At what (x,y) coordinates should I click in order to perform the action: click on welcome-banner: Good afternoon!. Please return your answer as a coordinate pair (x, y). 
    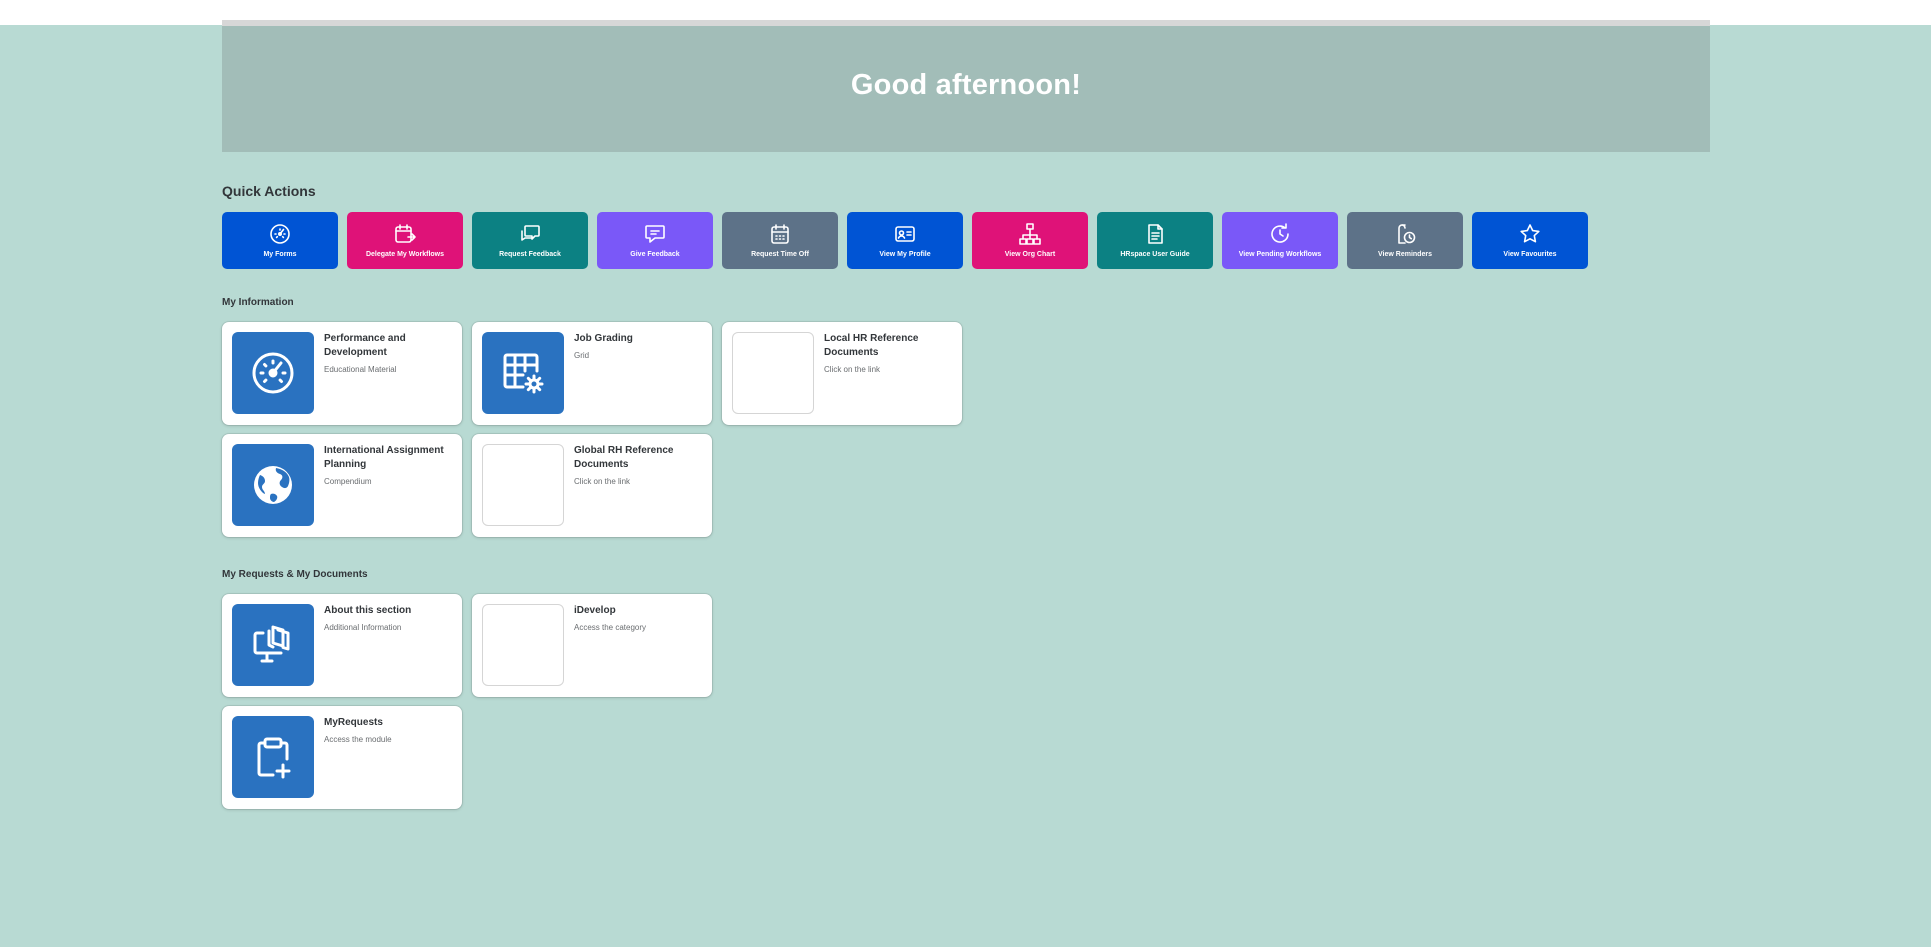
    Looking at the image, I should click on (966, 86).